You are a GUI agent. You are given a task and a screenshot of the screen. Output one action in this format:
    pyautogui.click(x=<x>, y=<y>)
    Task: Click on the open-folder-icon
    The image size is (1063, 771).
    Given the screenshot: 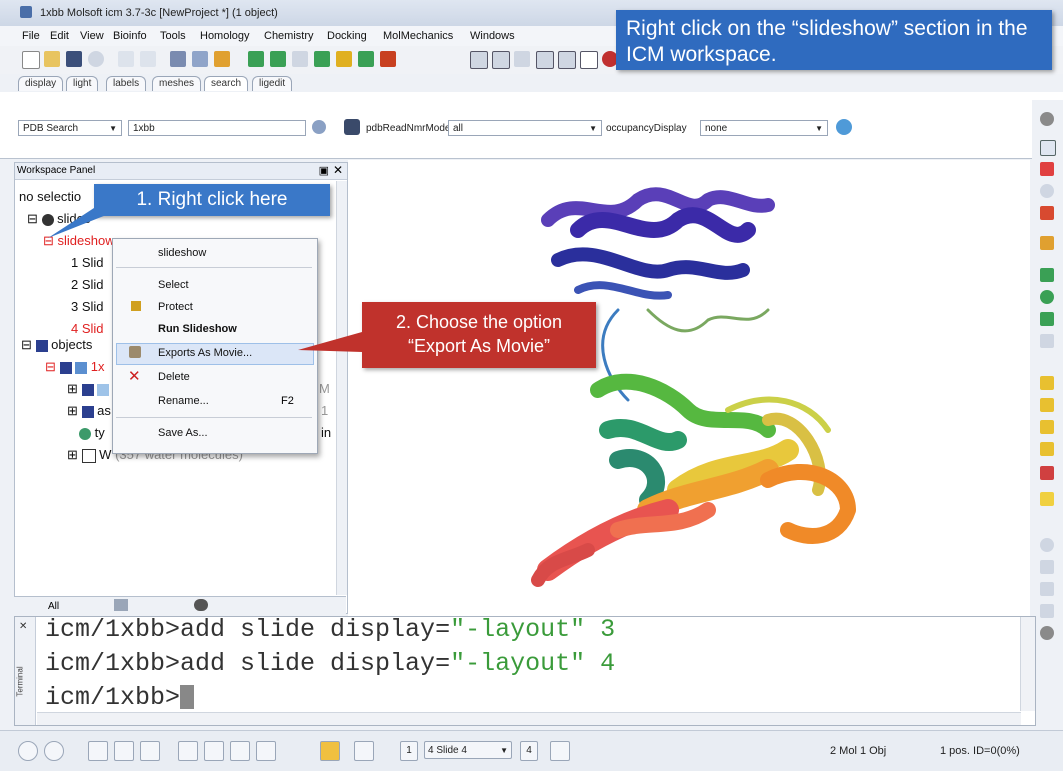 What is the action you would take?
    pyautogui.click(x=52, y=59)
    